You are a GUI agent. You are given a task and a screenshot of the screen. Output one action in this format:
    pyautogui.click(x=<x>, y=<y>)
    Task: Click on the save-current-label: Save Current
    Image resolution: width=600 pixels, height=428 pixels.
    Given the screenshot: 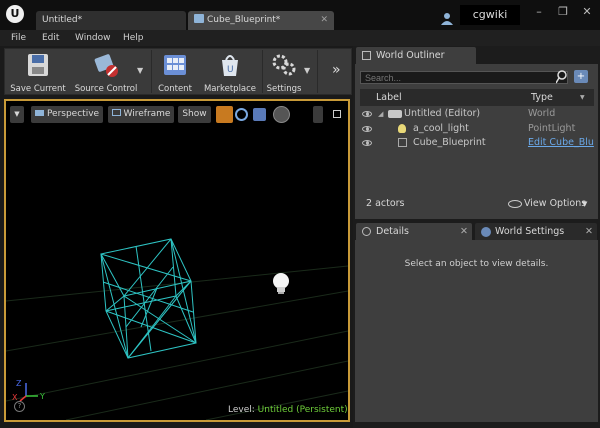 What is the action you would take?
    pyautogui.click(x=38, y=89)
    